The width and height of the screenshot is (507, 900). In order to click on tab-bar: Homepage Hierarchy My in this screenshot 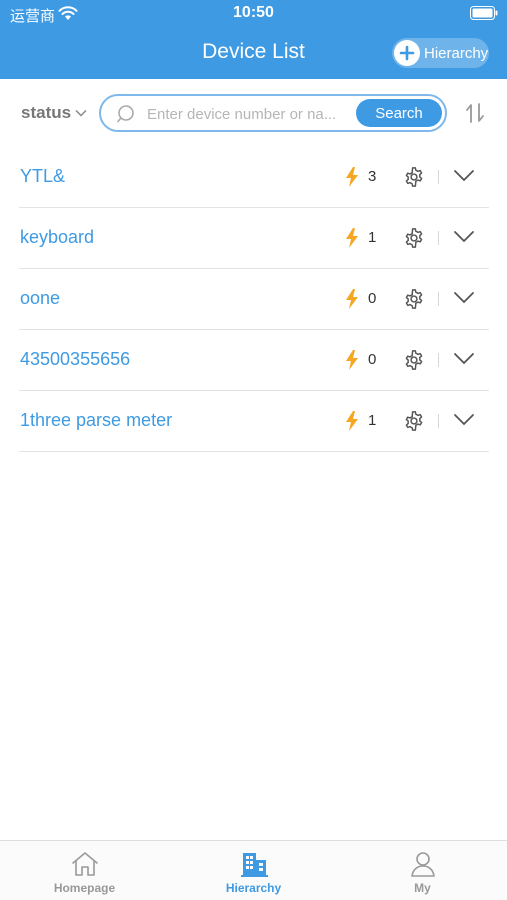, I will do `click(253, 870)`.